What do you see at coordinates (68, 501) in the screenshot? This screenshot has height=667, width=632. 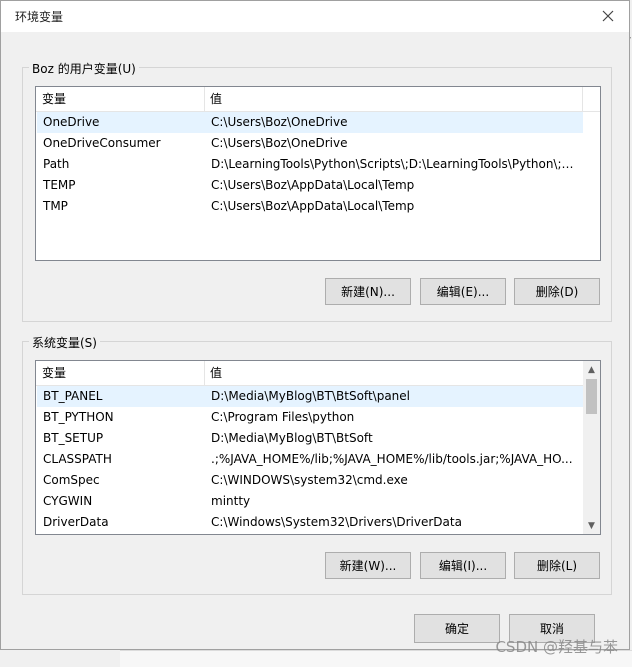 I see `variable-name-cell: CYGWIN` at bounding box center [68, 501].